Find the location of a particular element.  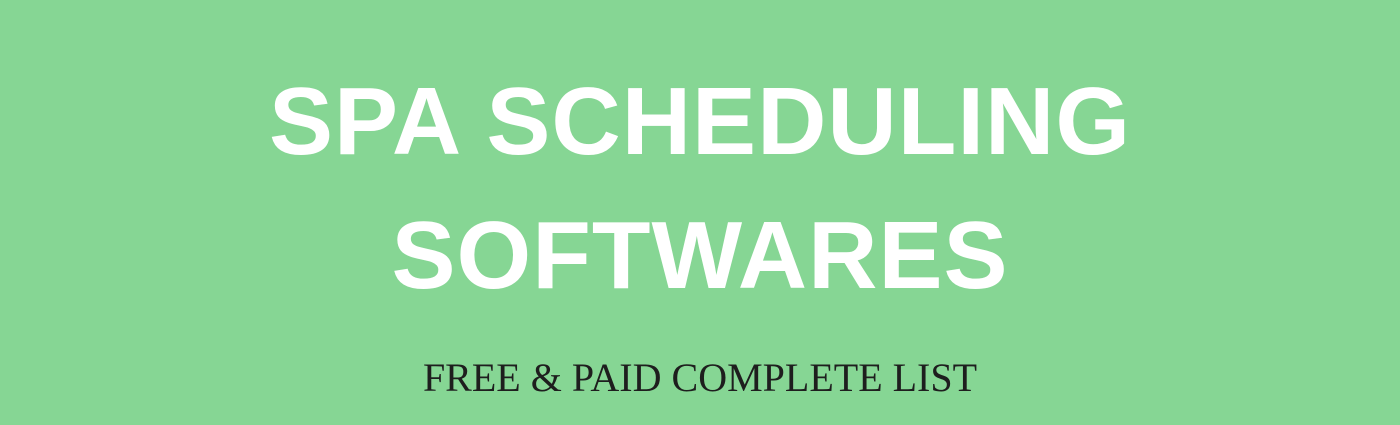

subtitle: FREE & PAID COMPLETE LIST is located at coordinates (700, 377).